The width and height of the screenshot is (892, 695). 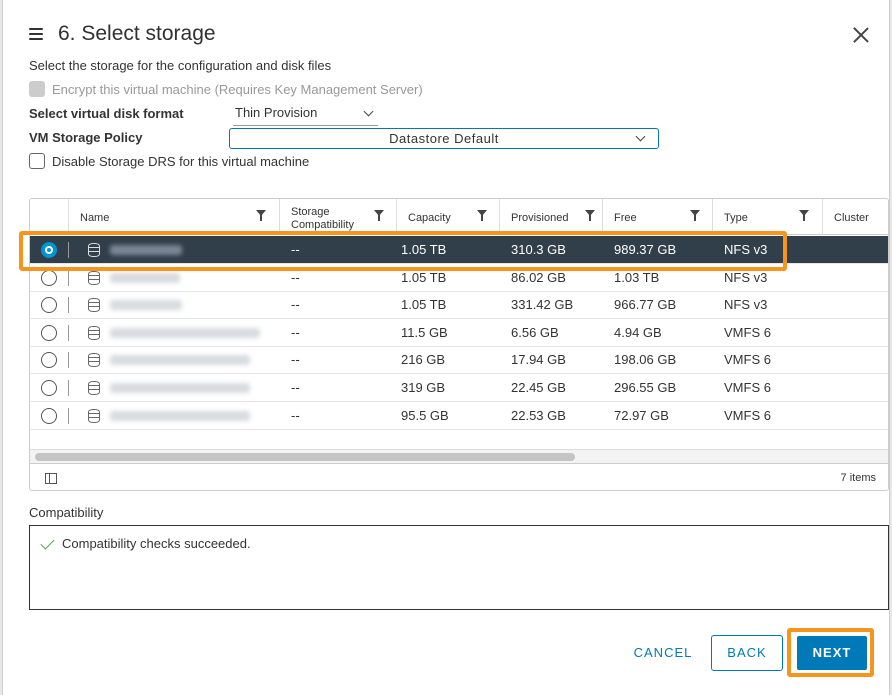 I want to click on column-header-name: Name, so click(x=173, y=217).